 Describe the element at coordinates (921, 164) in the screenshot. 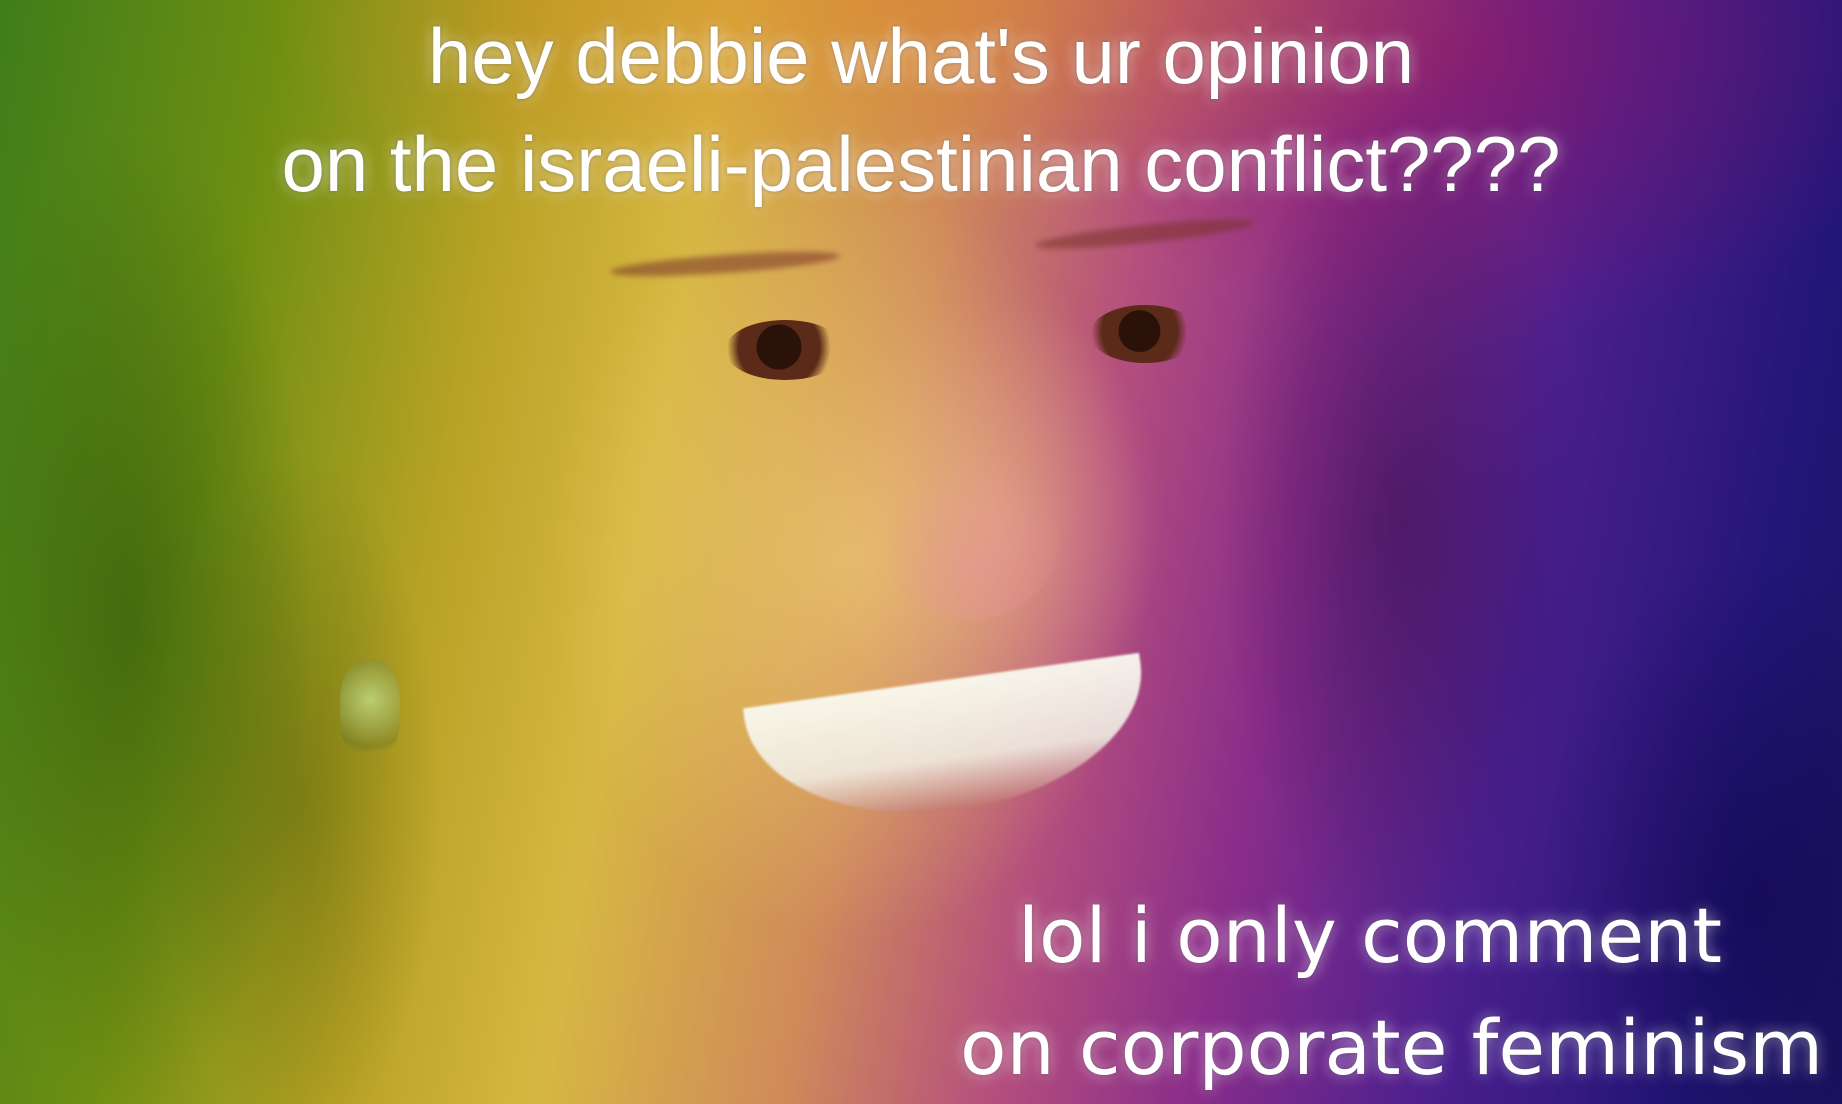

I see `top-caption-line-2: on the israeli-palestinian conflict????` at that location.